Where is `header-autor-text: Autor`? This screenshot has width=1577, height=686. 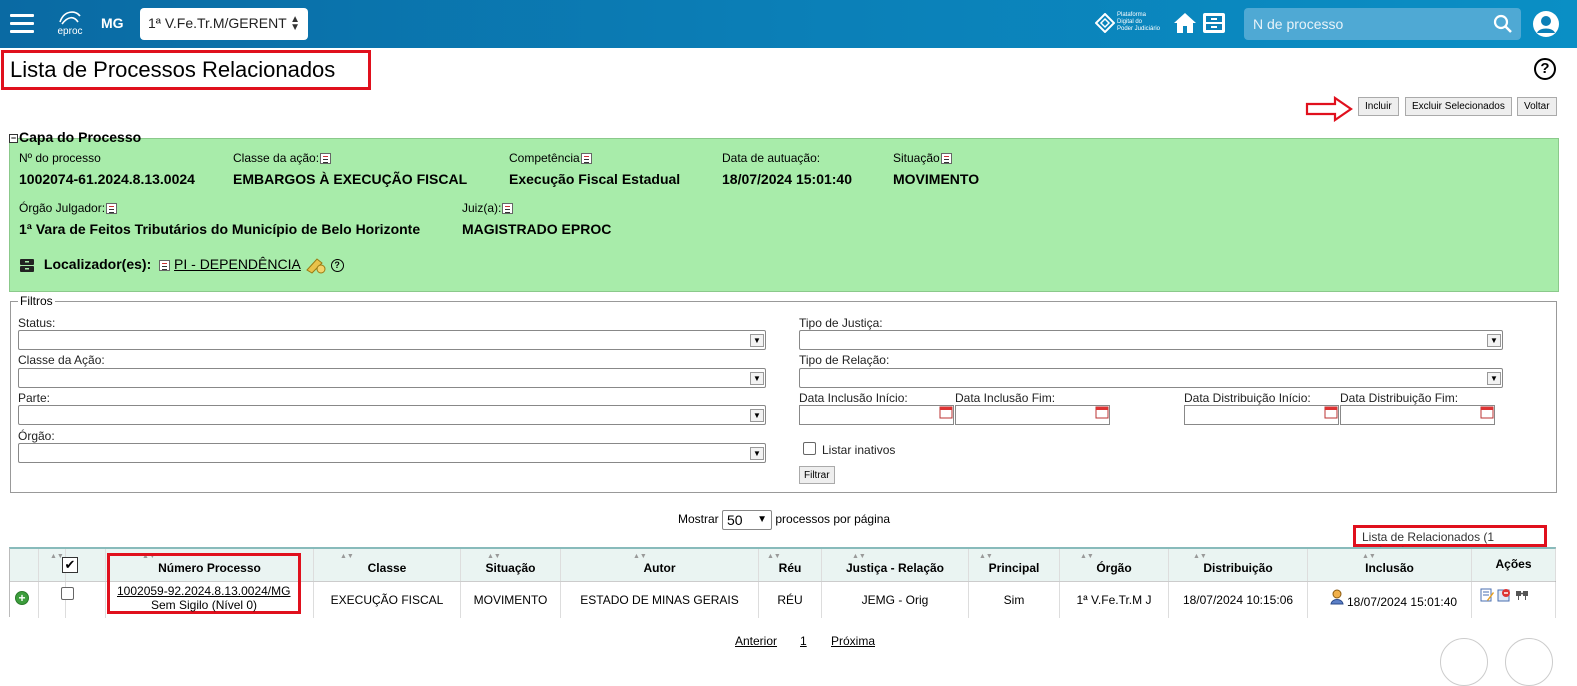 header-autor-text: Autor is located at coordinates (659, 568).